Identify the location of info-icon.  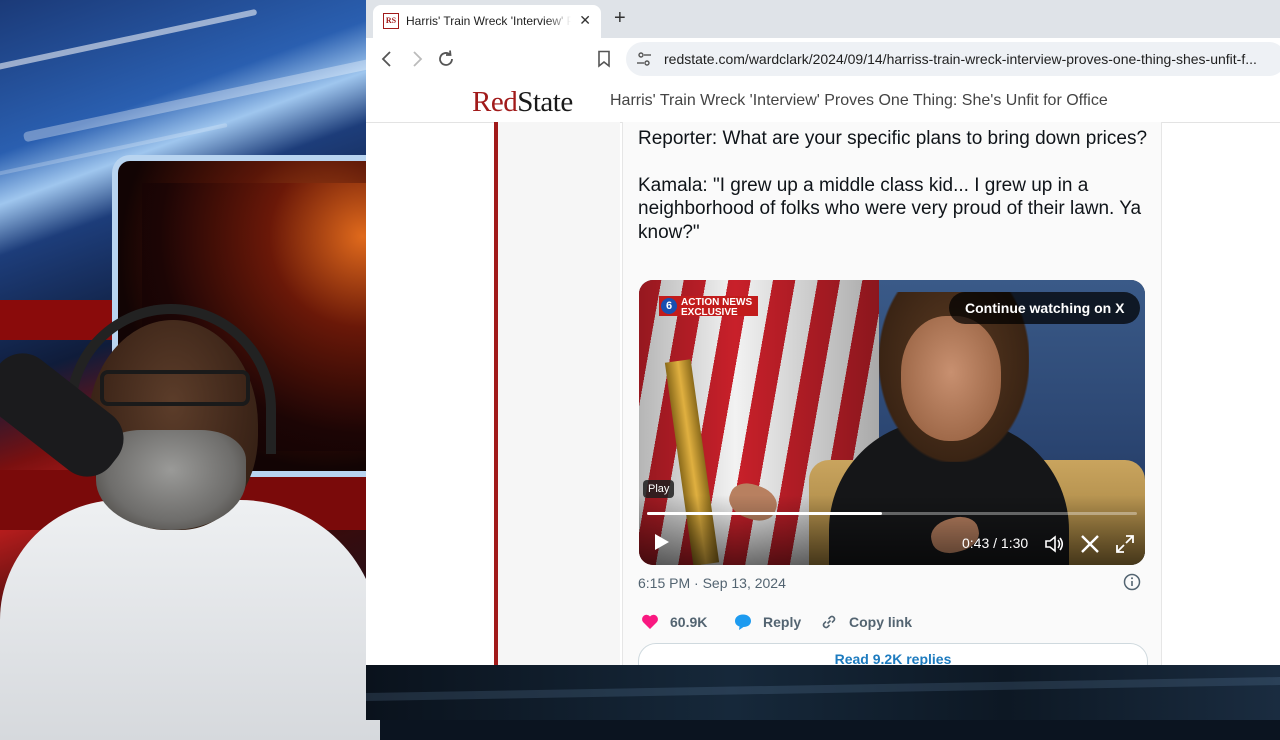
(1132, 582).